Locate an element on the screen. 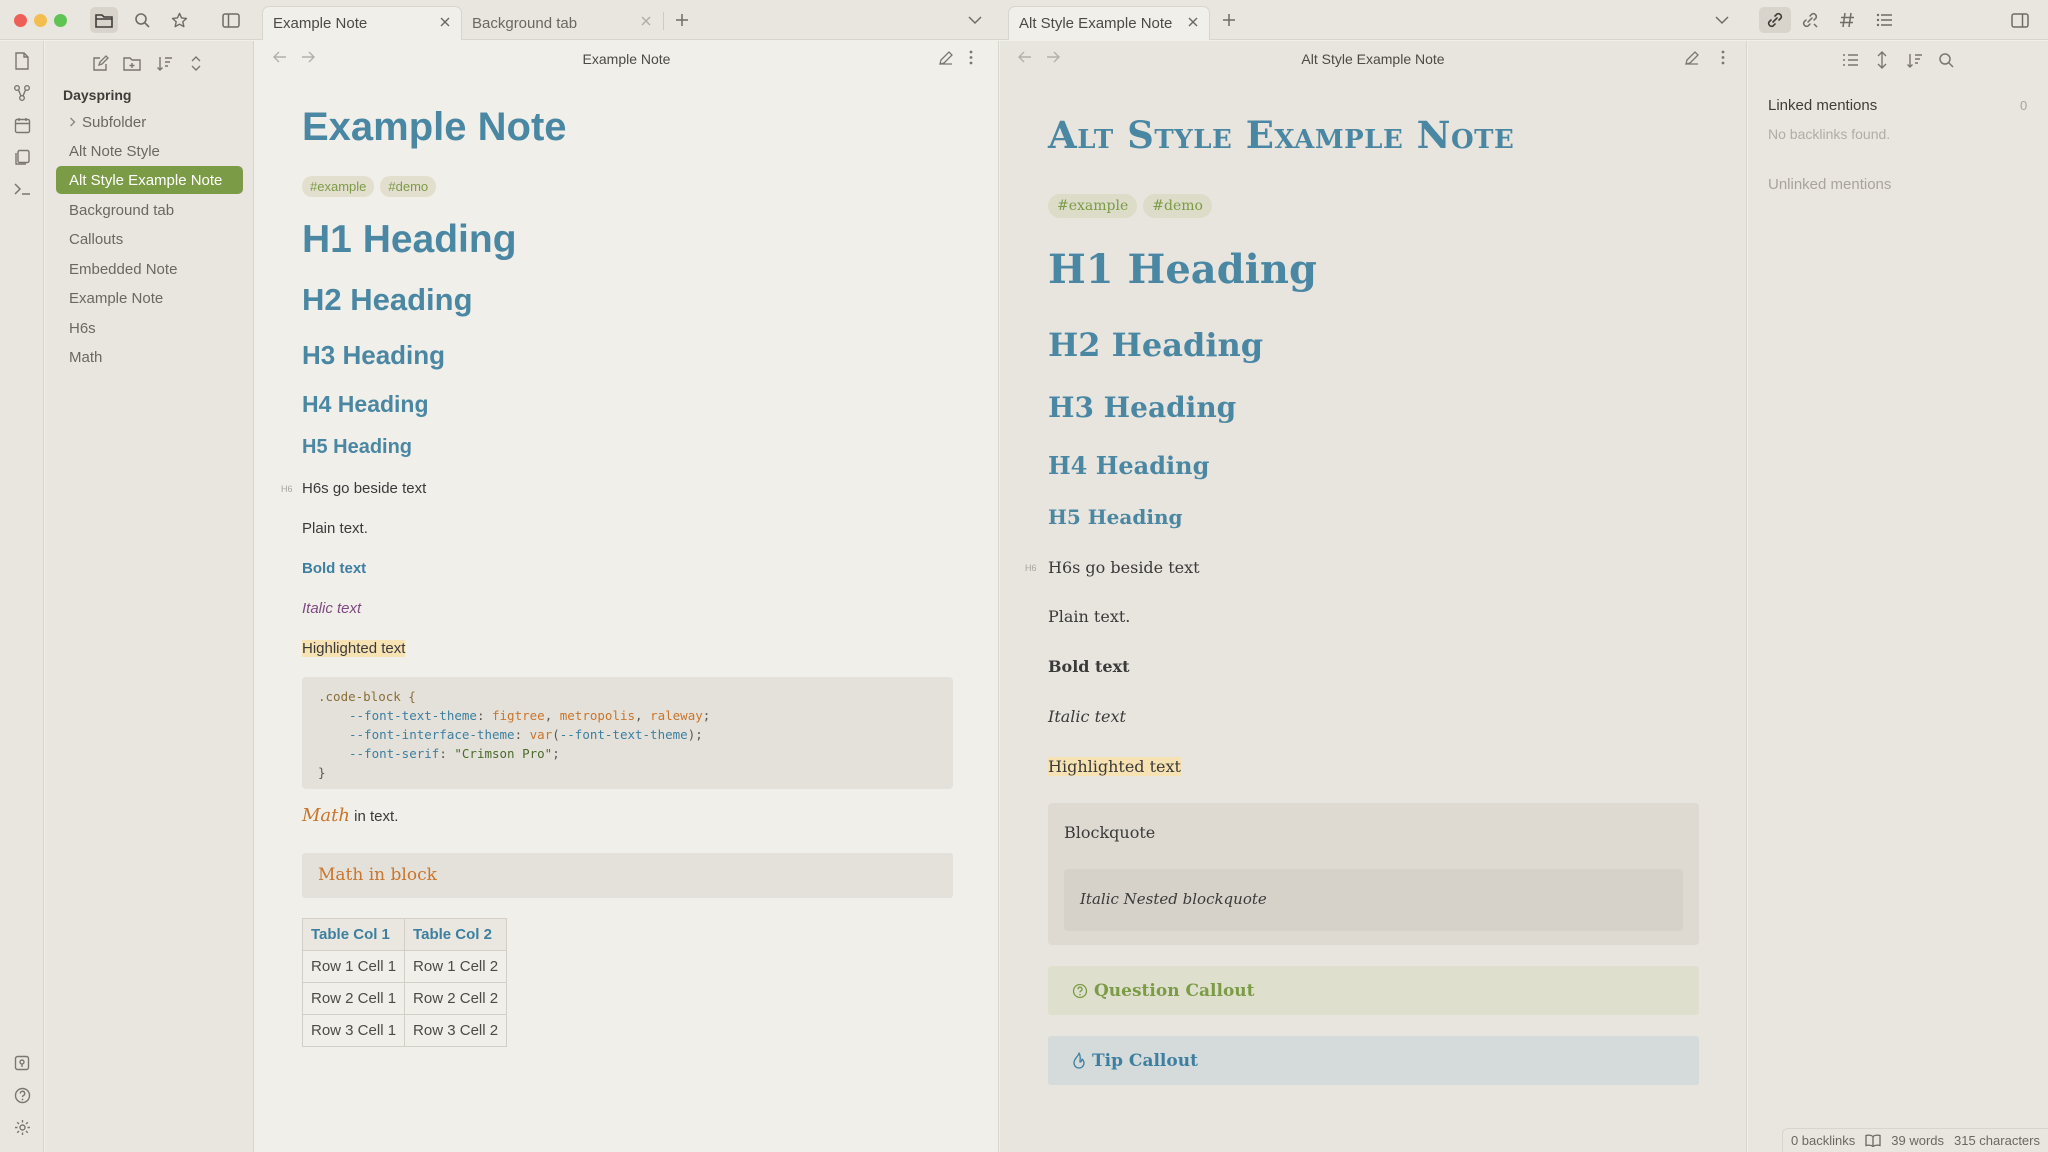 The width and height of the screenshot is (2048, 1152). table-cell: Row 1 Cell 2 is located at coordinates (456, 966).